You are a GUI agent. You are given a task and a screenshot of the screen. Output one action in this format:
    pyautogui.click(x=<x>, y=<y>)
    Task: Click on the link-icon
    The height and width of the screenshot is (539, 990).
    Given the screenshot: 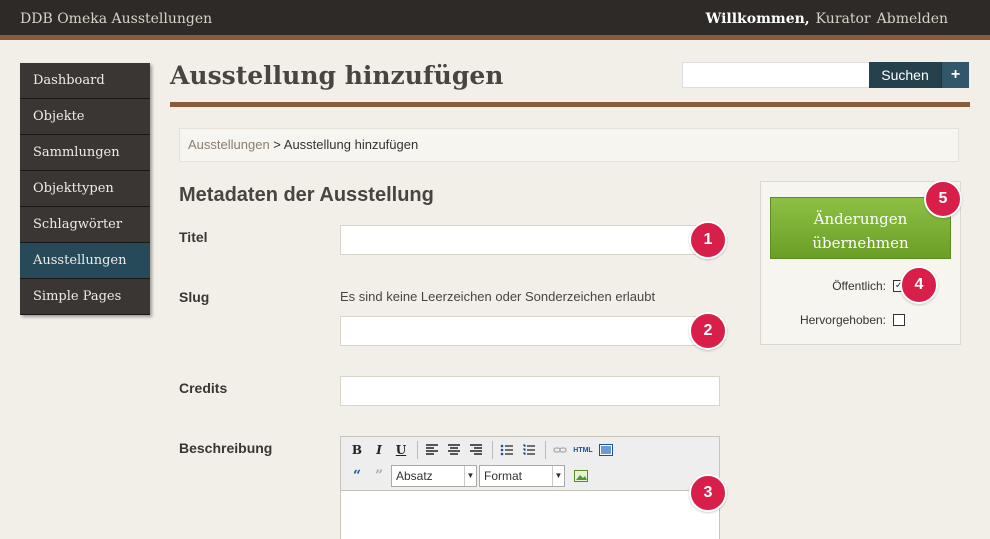 What is the action you would take?
    pyautogui.click(x=560, y=450)
    